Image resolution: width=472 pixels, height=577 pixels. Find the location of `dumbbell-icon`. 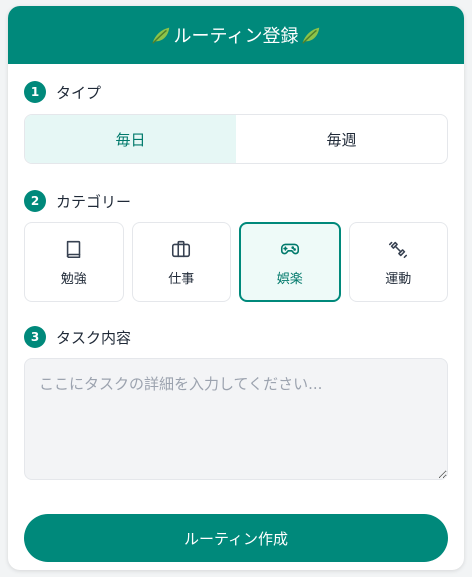

dumbbell-icon is located at coordinates (398, 249).